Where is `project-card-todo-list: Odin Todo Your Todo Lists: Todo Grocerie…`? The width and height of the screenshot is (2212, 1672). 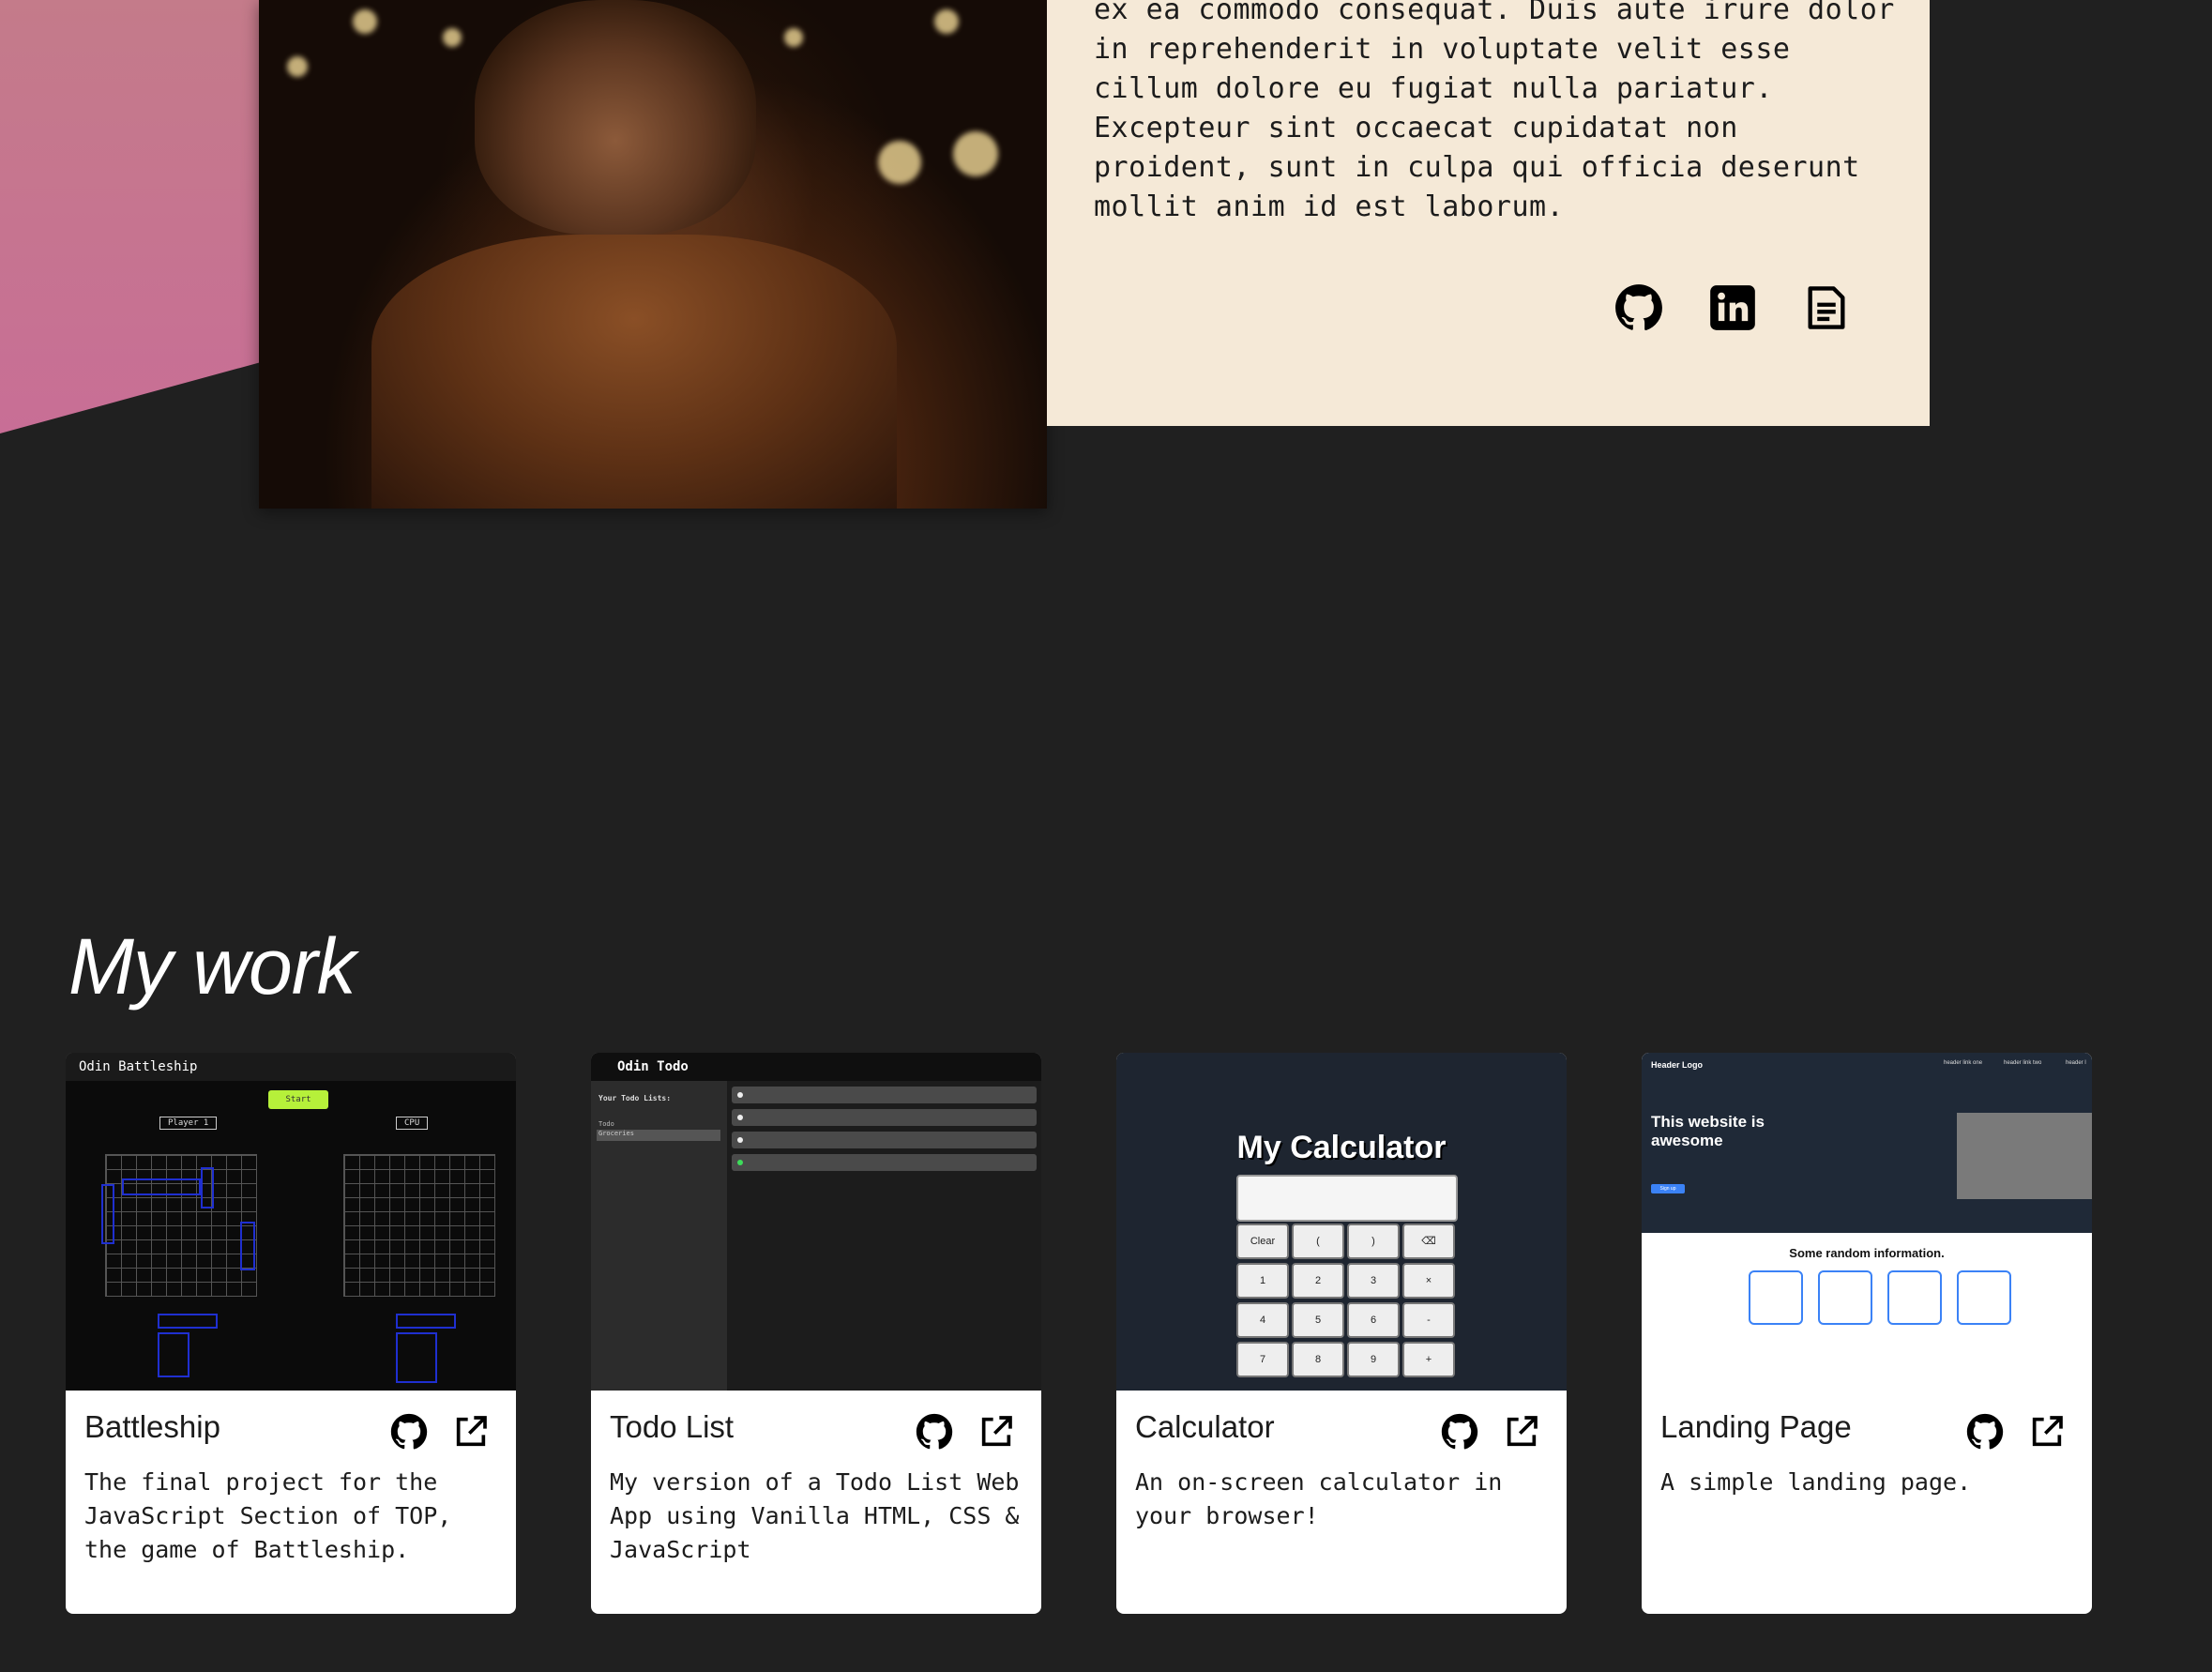
project-card-todo-list: Odin Todo Your Todo Lists: Todo Grocerie… is located at coordinates (816, 1333).